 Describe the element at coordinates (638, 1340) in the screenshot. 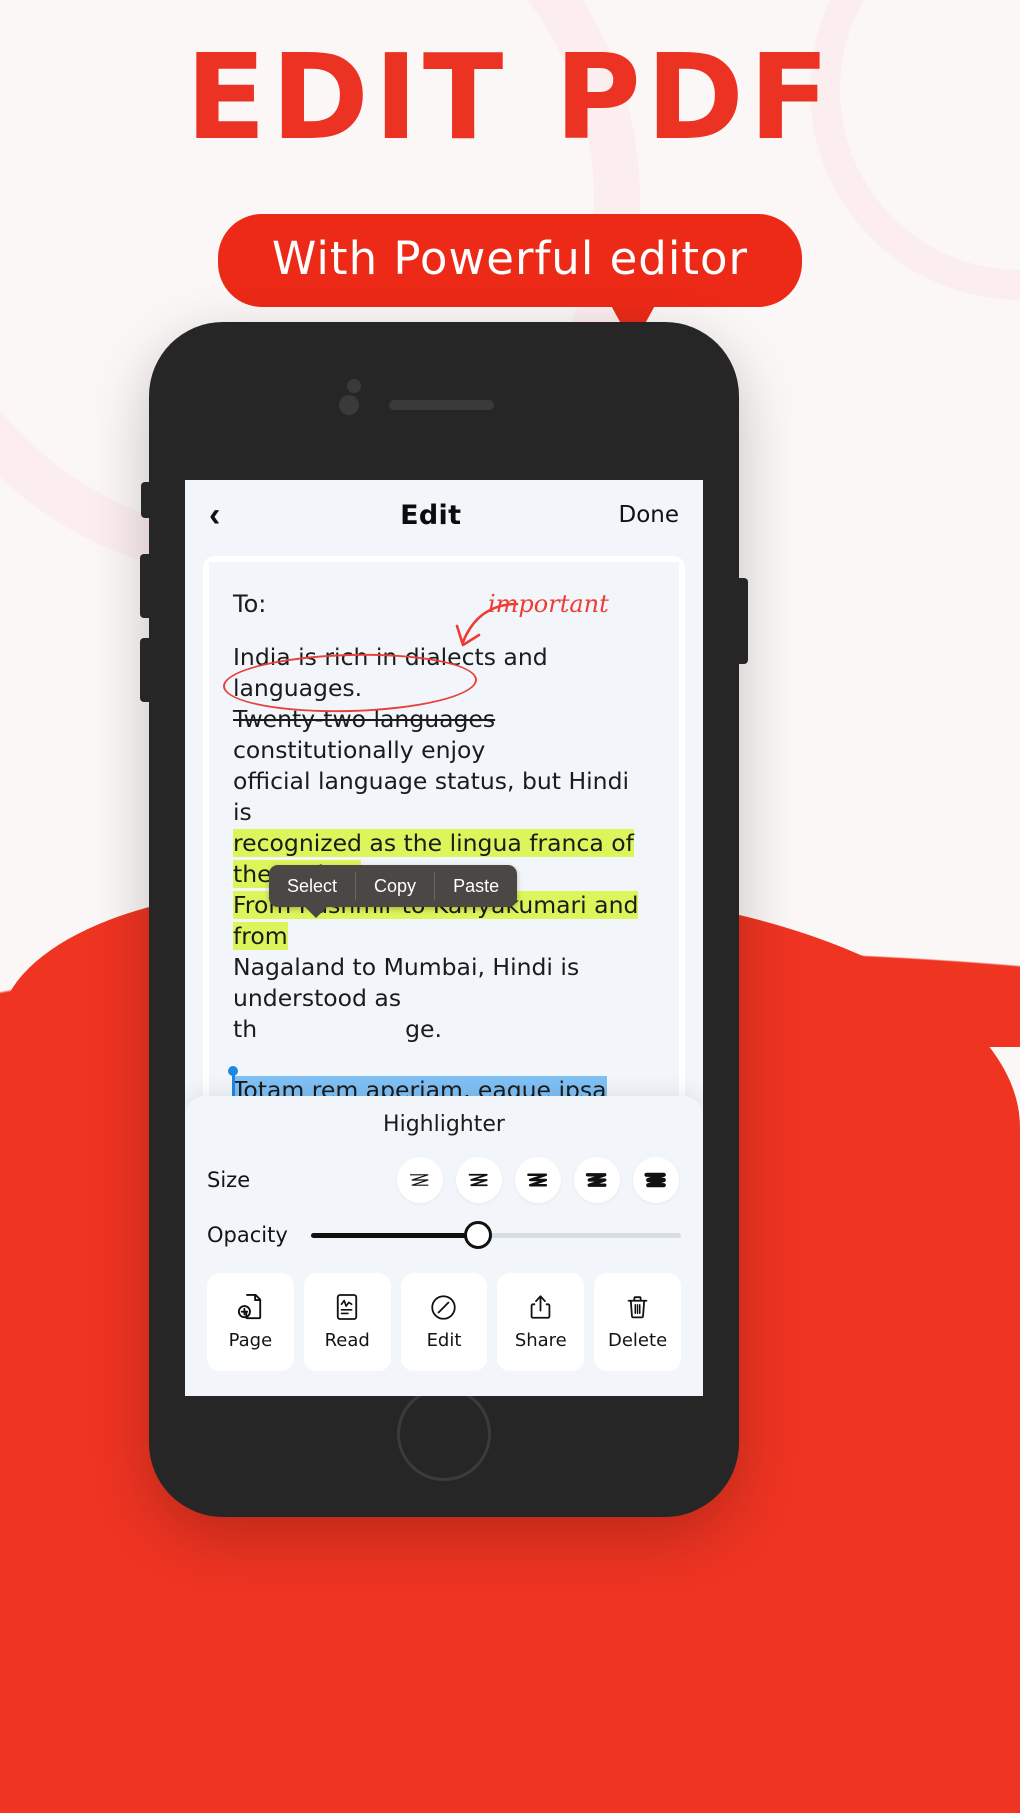

I see `toolbar-label: Delete` at that location.